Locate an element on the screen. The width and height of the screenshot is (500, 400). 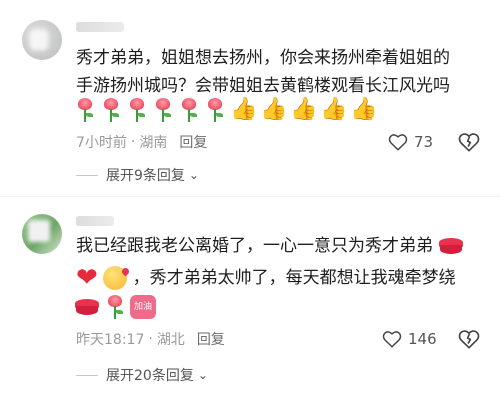
emoji-row: 加油 is located at coordinates (115, 307).